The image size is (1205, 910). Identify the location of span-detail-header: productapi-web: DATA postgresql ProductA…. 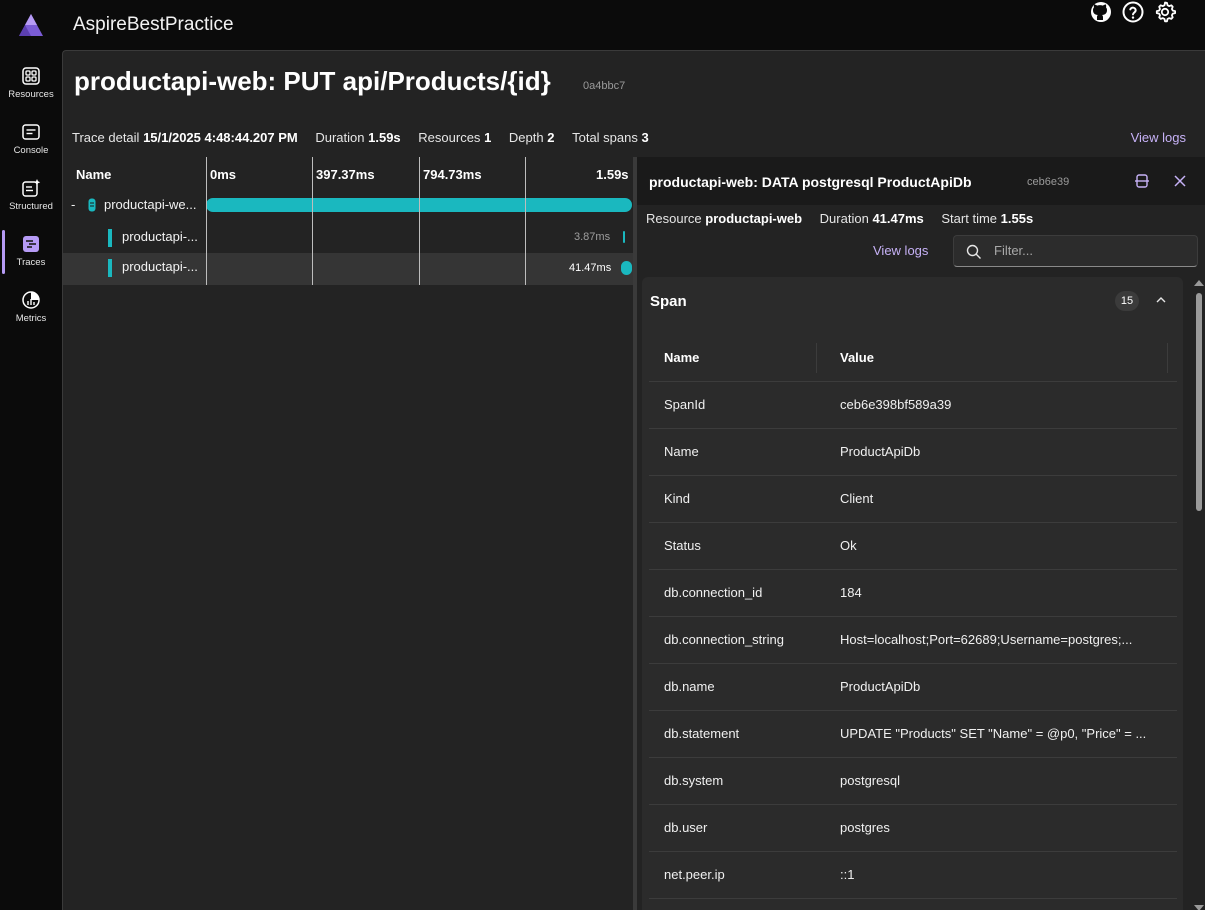
(921, 181).